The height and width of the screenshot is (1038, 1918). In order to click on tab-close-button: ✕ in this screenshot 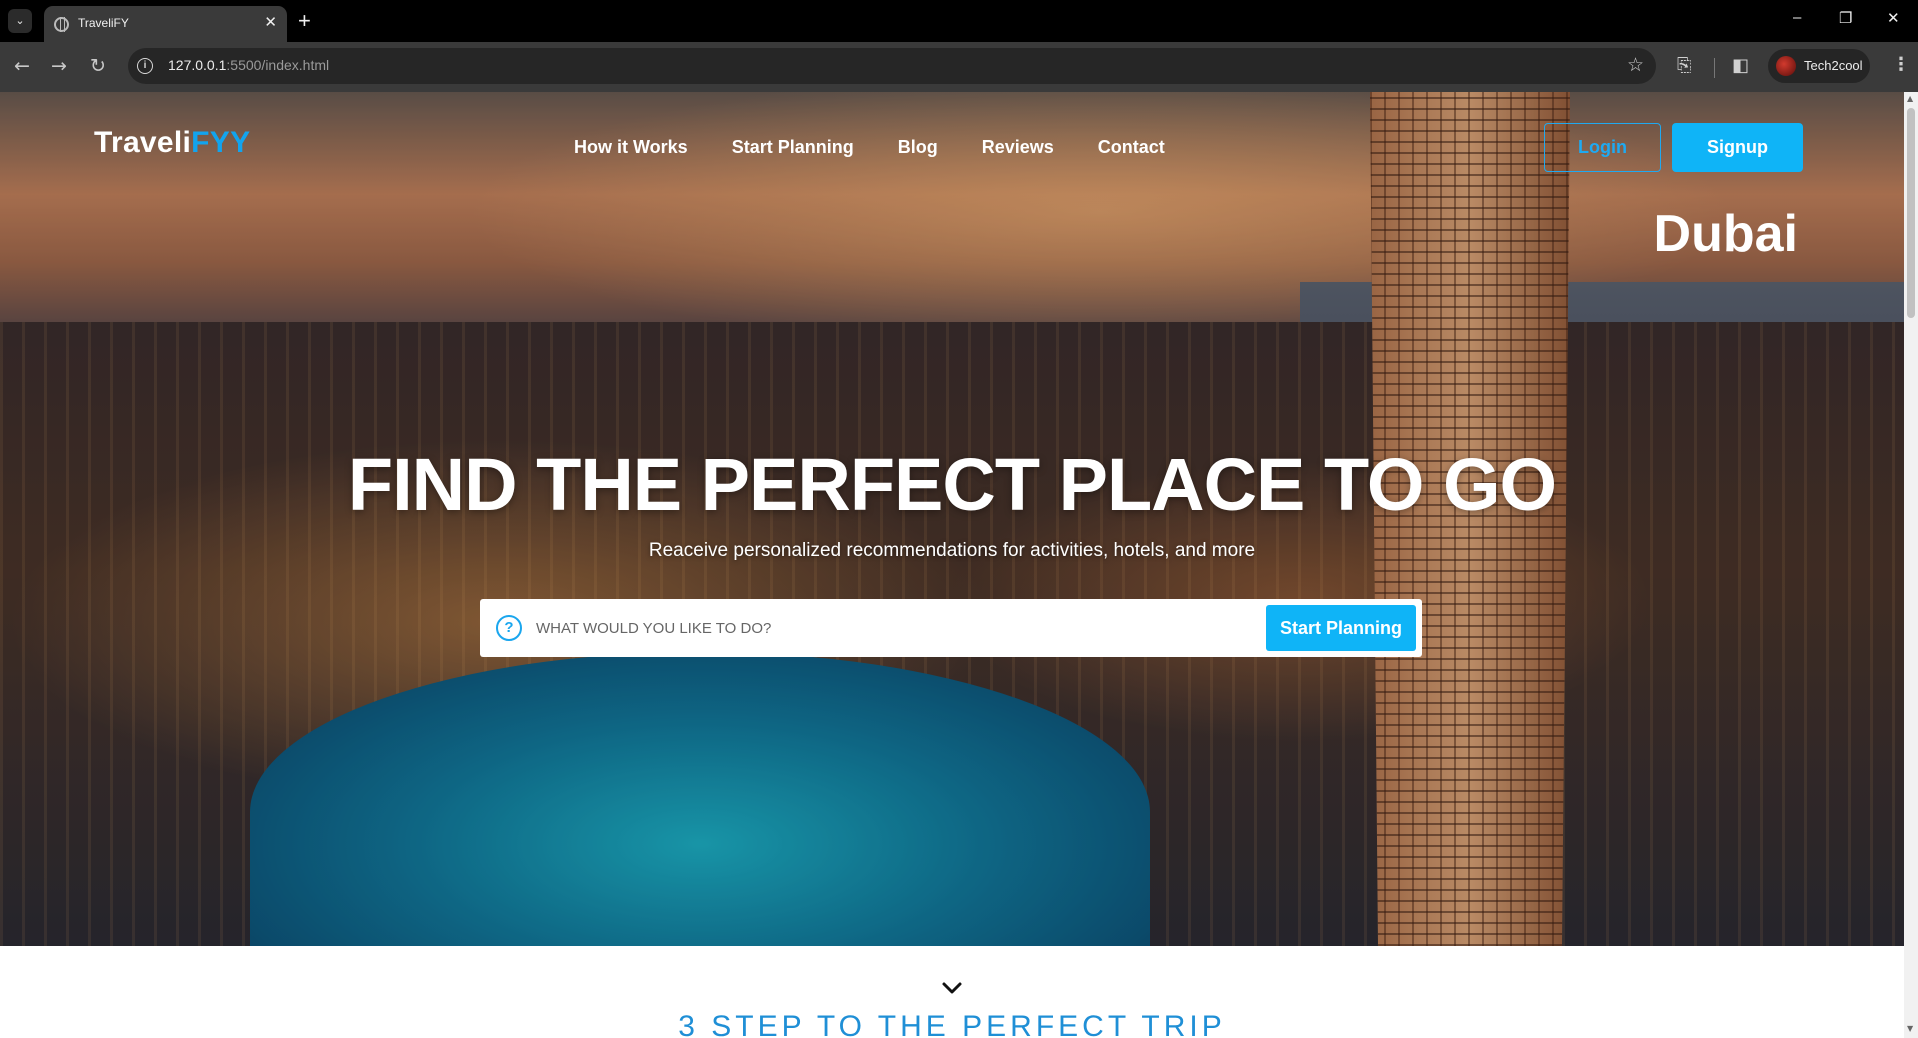, I will do `click(270, 22)`.